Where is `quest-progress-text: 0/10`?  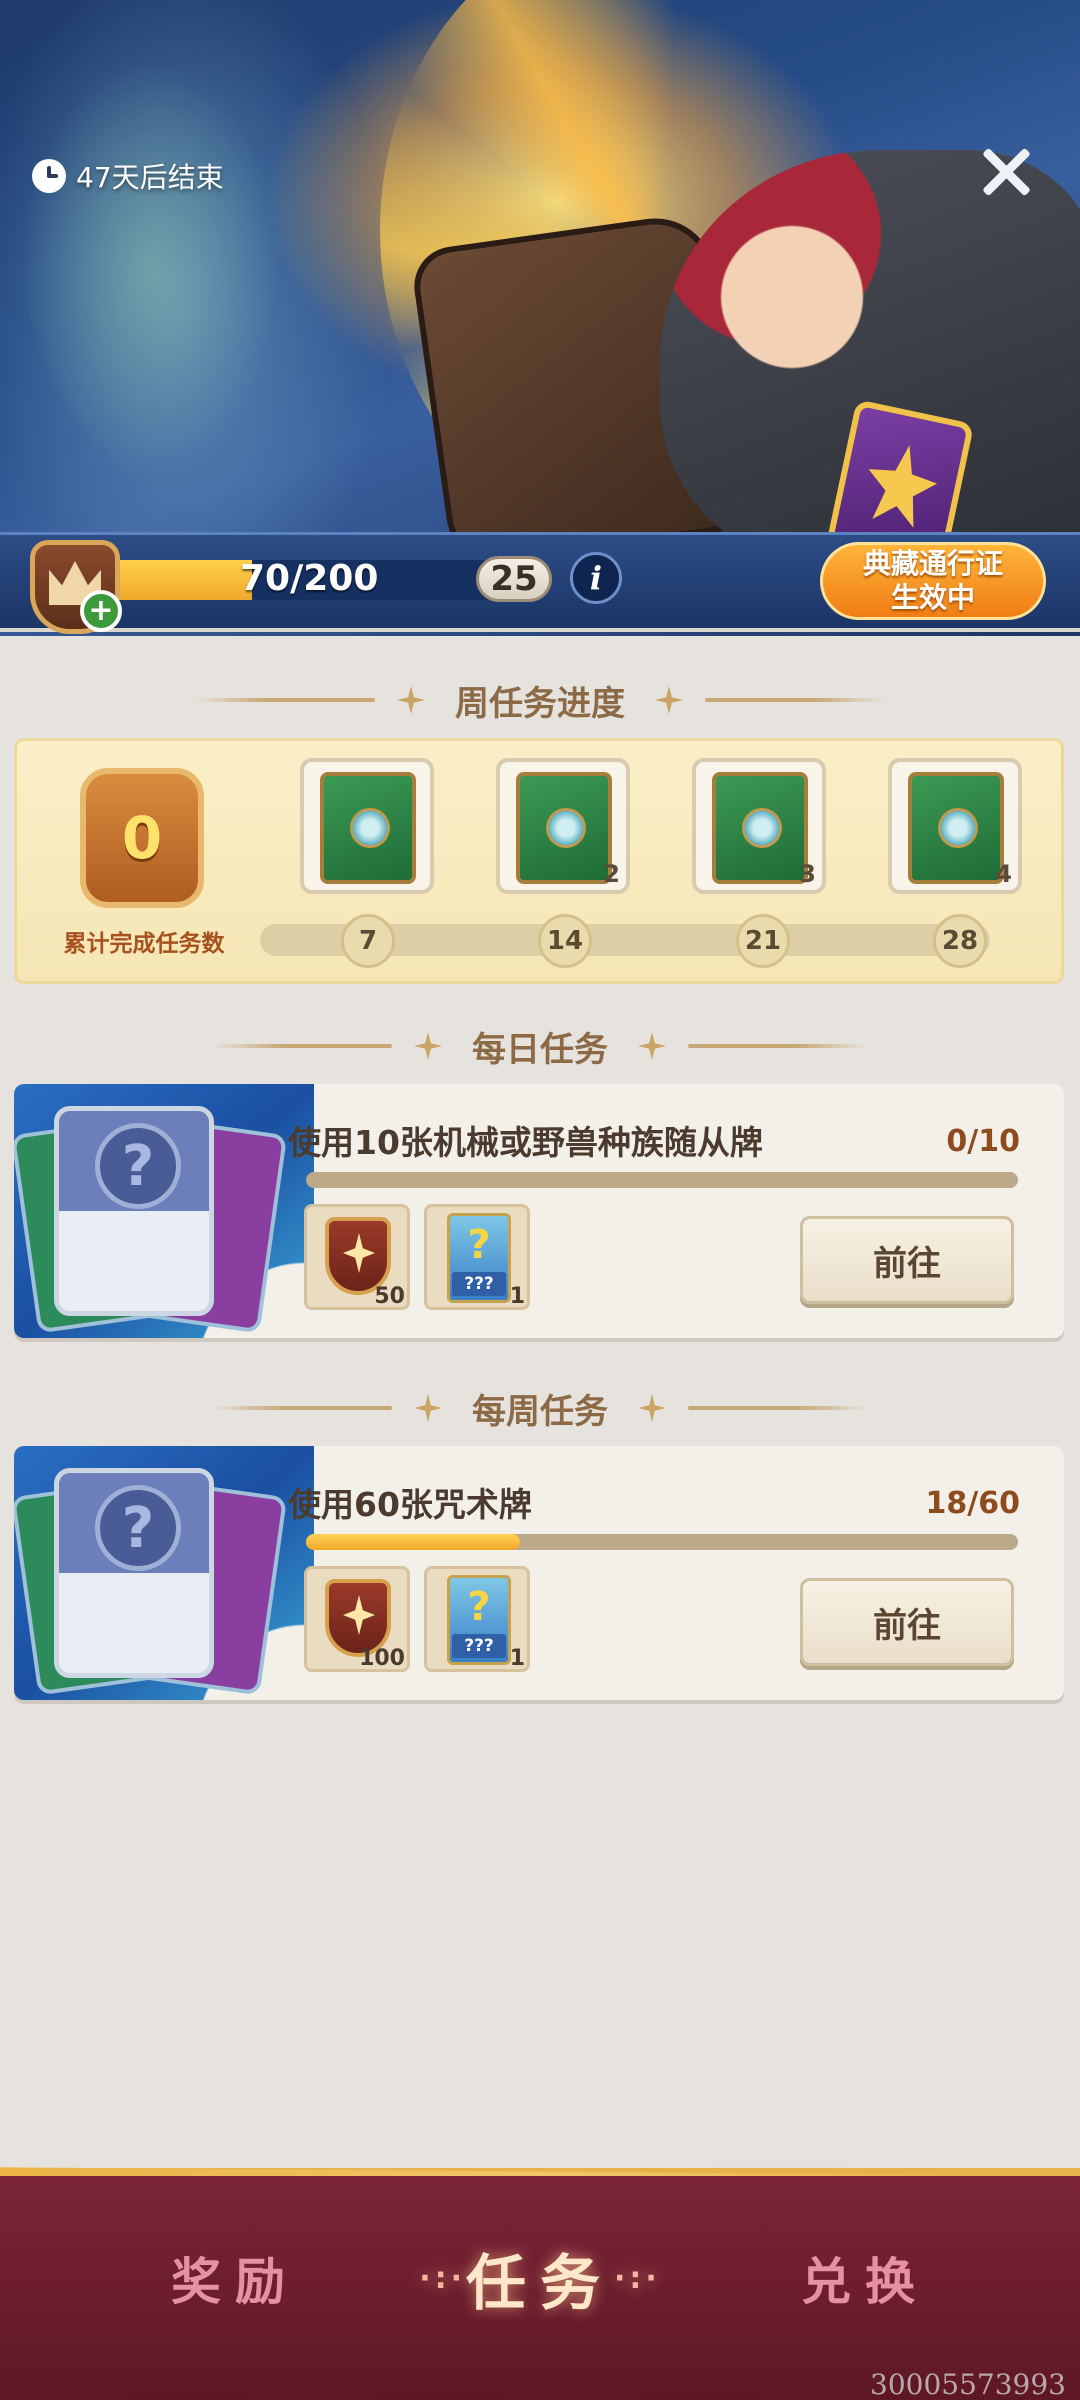
quest-progress-text: 0/10 is located at coordinates (983, 1141).